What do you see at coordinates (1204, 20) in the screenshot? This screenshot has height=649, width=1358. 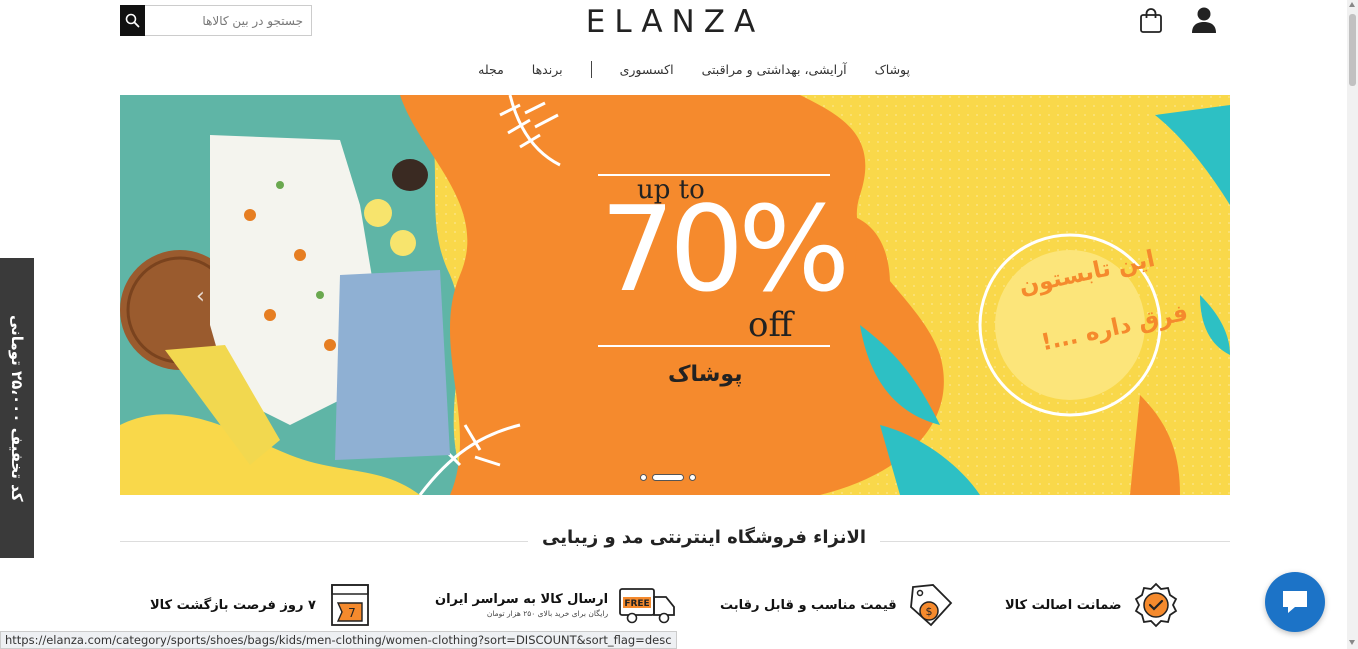 I see `user-account-icon` at bounding box center [1204, 20].